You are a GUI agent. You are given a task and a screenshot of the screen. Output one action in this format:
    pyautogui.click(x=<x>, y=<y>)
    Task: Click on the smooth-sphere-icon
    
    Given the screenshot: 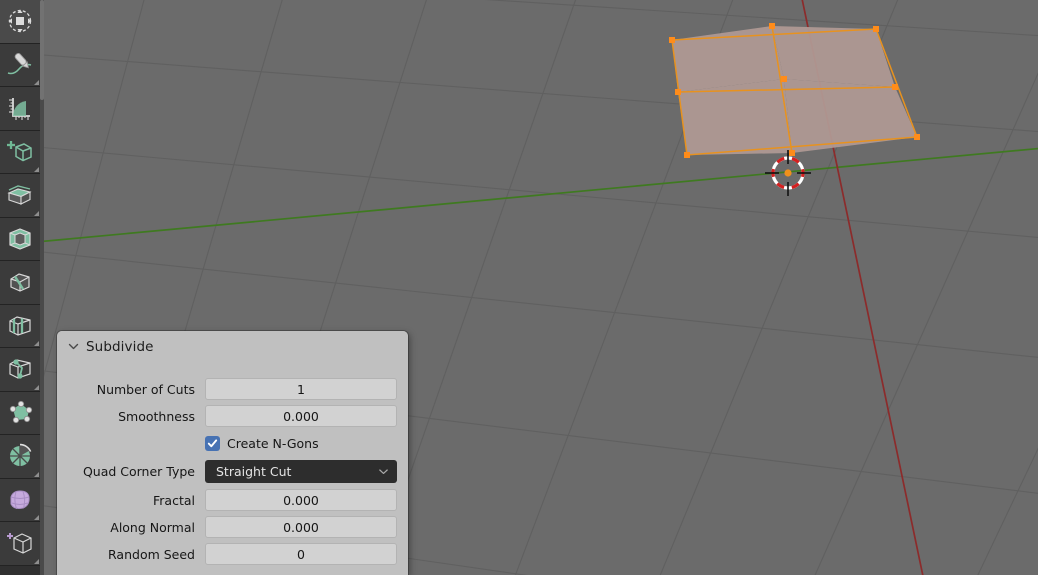 What is the action you would take?
    pyautogui.click(x=20, y=500)
    